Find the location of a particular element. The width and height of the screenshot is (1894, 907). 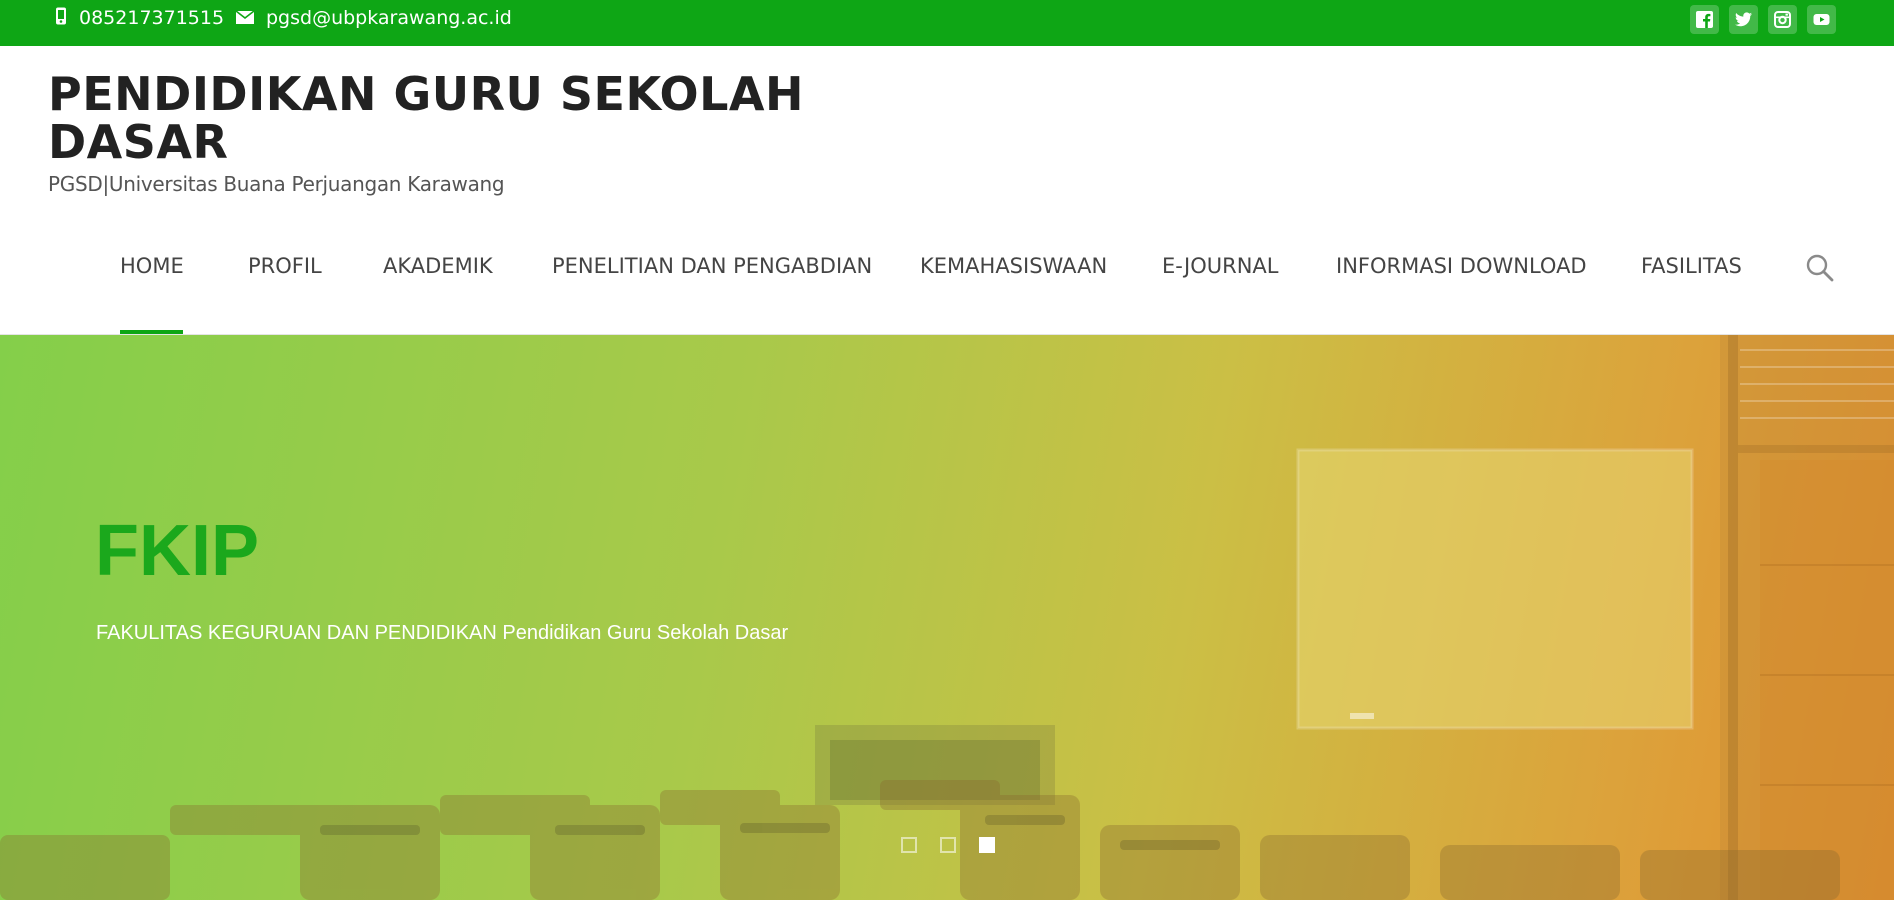

facebook-link is located at coordinates (1704, 19).